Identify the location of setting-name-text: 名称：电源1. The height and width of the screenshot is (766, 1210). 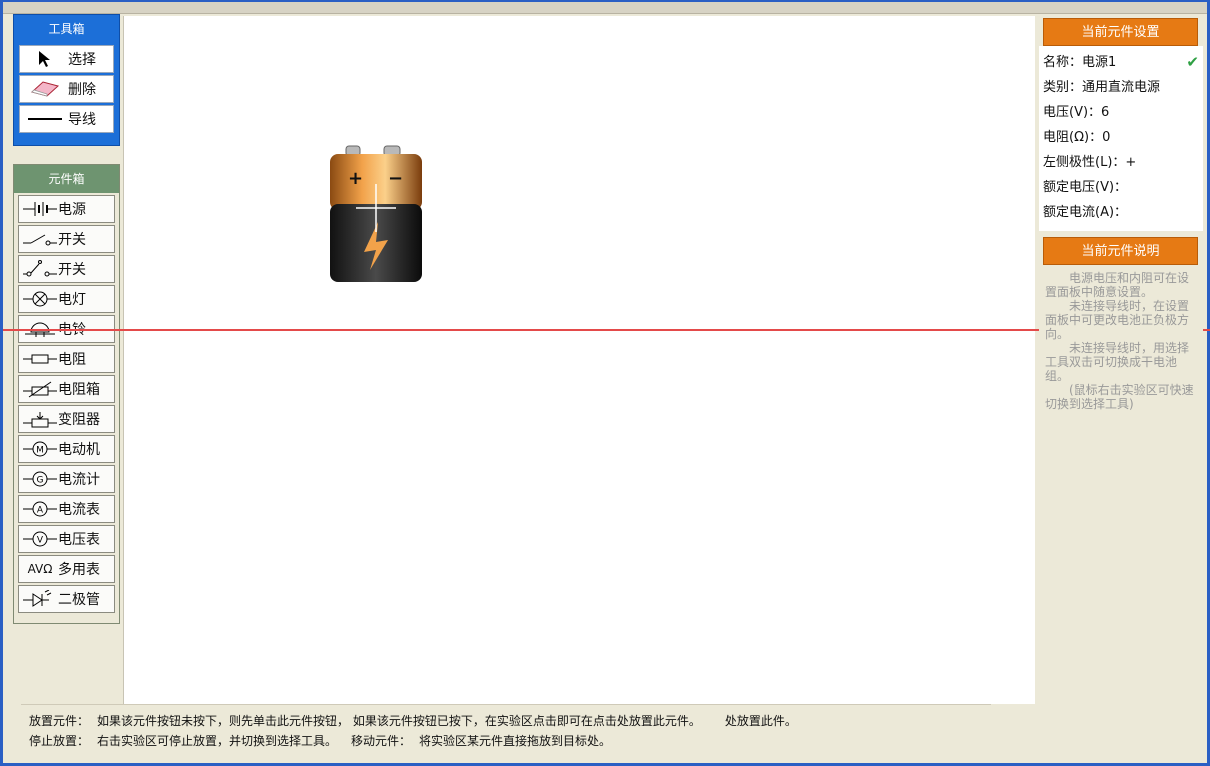
(1080, 62).